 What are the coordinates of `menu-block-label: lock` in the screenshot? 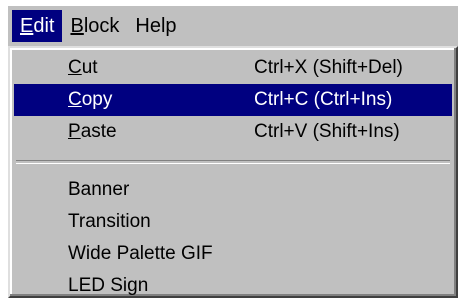 It's located at (101, 26).